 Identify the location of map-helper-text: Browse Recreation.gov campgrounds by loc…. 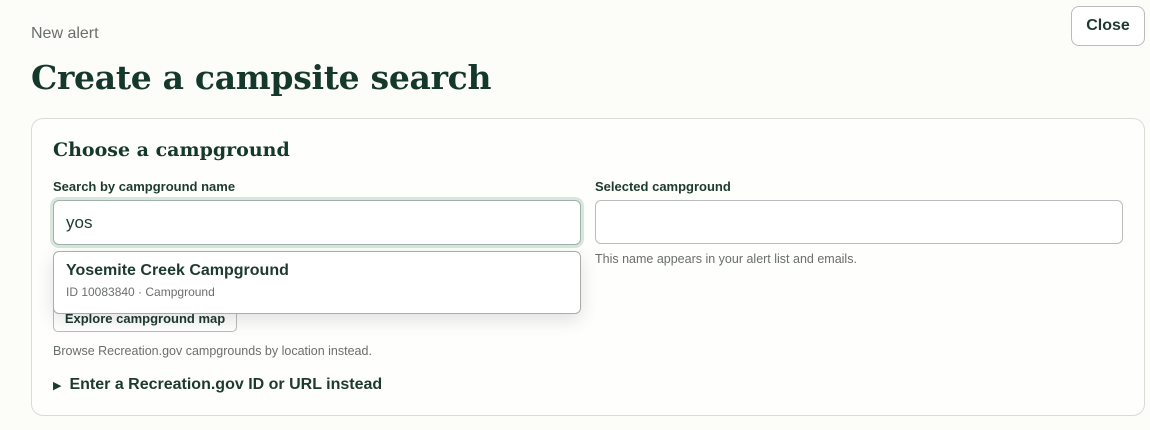
(212, 351).